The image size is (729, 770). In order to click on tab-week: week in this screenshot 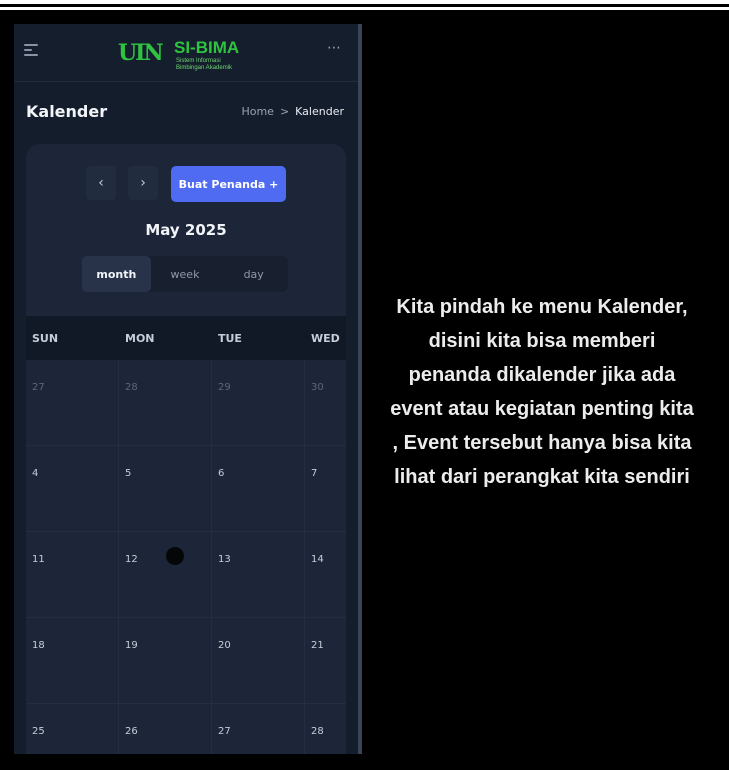, I will do `click(185, 274)`.